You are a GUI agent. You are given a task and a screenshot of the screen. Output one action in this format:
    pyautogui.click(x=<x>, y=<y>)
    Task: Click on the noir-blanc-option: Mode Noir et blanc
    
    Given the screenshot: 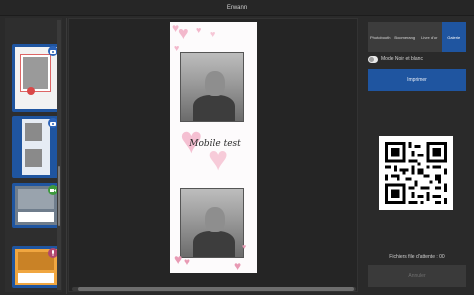 What is the action you would take?
    pyautogui.click(x=395, y=59)
    